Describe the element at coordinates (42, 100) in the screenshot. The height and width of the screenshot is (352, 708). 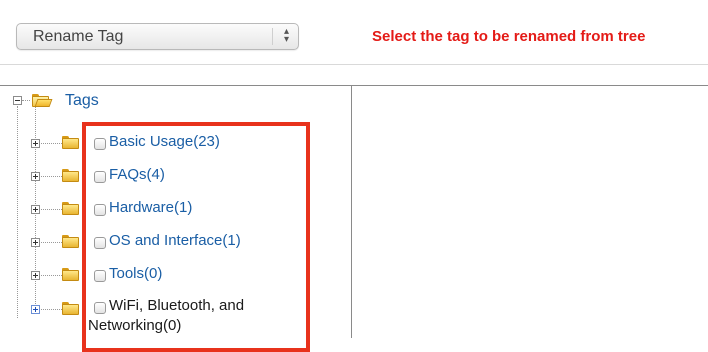
I see `open-folder-icon` at that location.